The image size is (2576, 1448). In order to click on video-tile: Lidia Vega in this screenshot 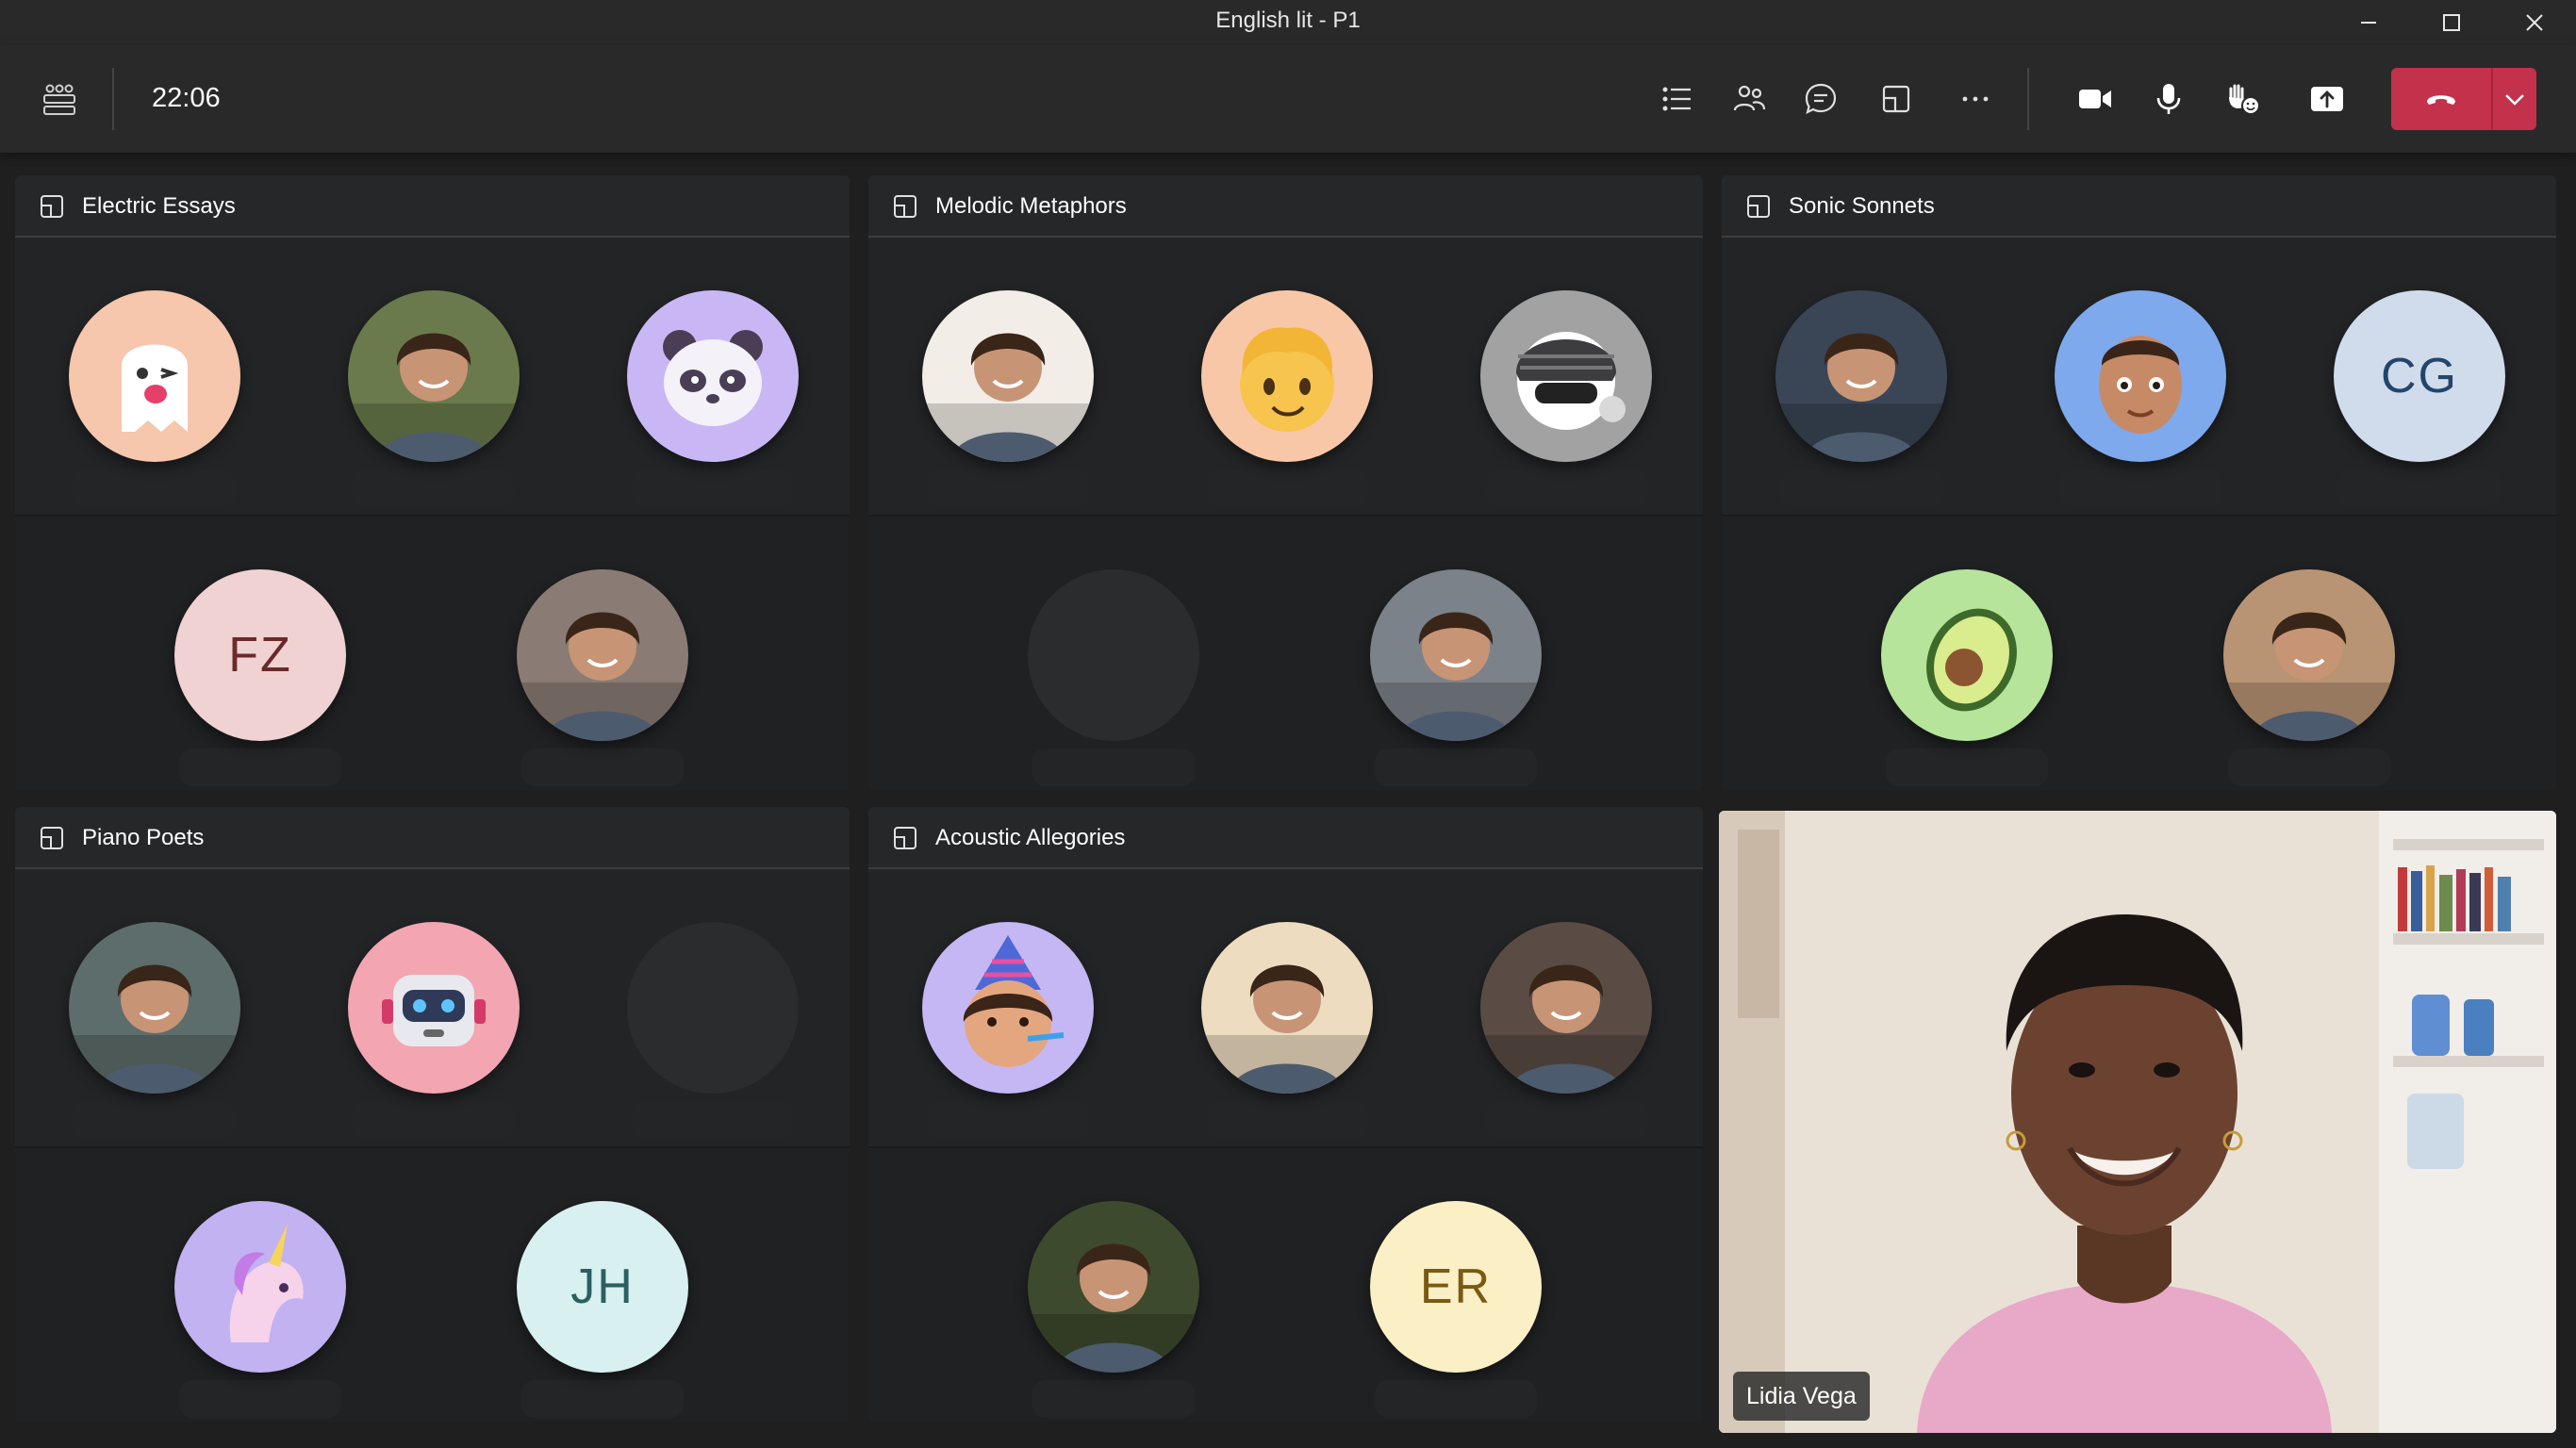, I will do `click(2137, 1122)`.